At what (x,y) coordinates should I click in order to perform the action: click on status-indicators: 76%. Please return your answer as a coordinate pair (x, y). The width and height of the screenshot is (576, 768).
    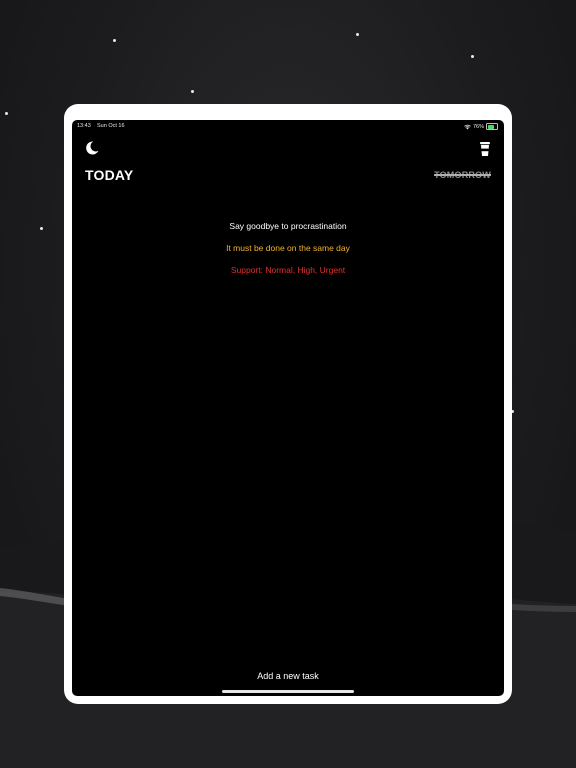
    Looking at the image, I should click on (481, 126).